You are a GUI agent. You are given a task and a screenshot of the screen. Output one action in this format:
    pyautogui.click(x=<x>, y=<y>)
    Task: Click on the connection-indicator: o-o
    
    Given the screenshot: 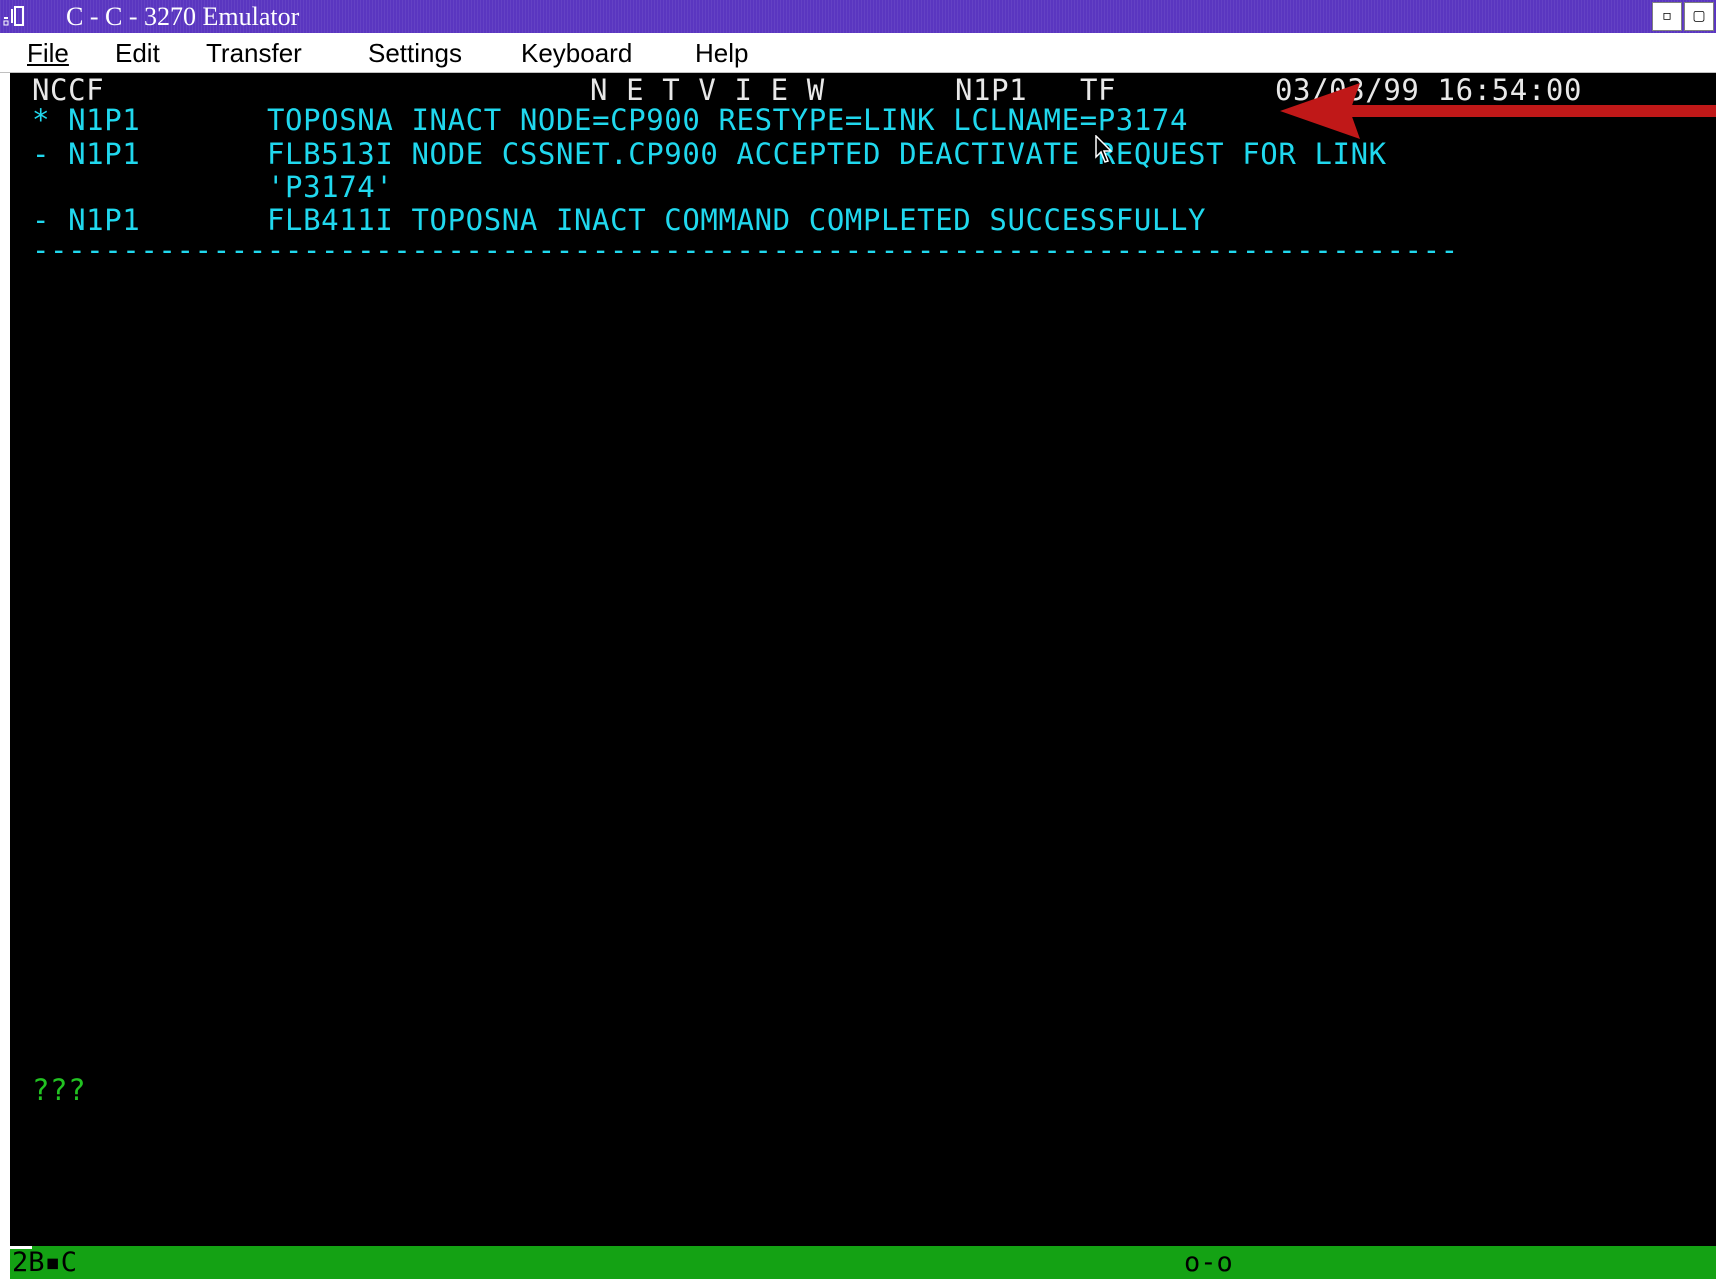 What is the action you would take?
    pyautogui.click(x=1208, y=1262)
    